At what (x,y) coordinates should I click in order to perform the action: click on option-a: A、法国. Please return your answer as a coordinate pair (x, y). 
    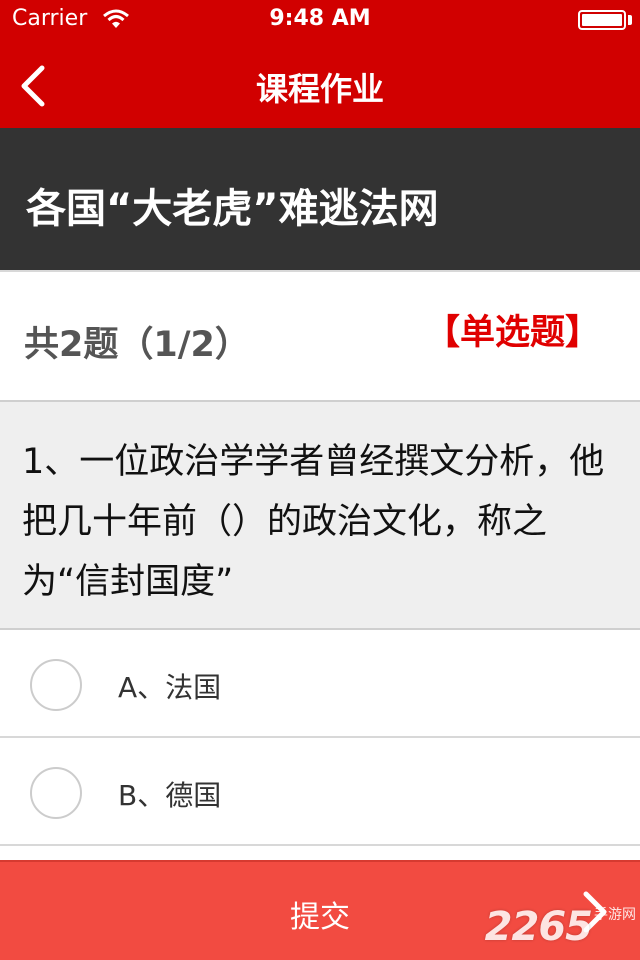
    Looking at the image, I should click on (320, 685).